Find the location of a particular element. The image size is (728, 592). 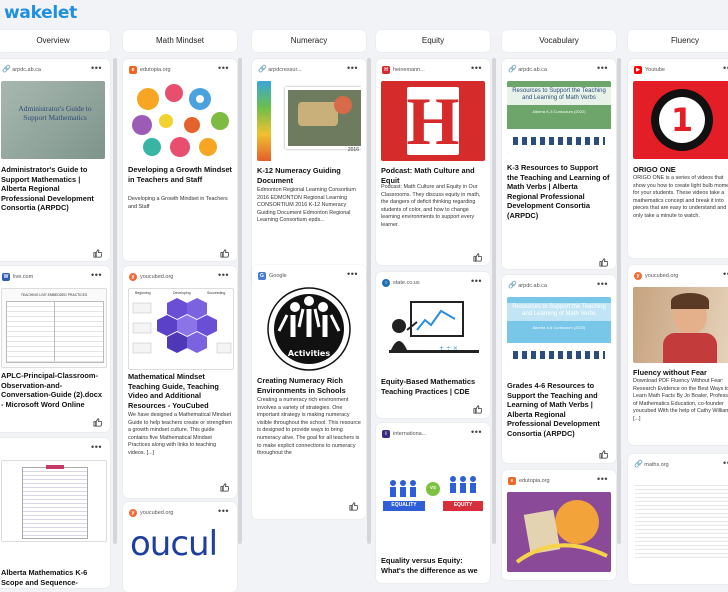

card-source: y youcubed.org is located at coordinates (151, 513).